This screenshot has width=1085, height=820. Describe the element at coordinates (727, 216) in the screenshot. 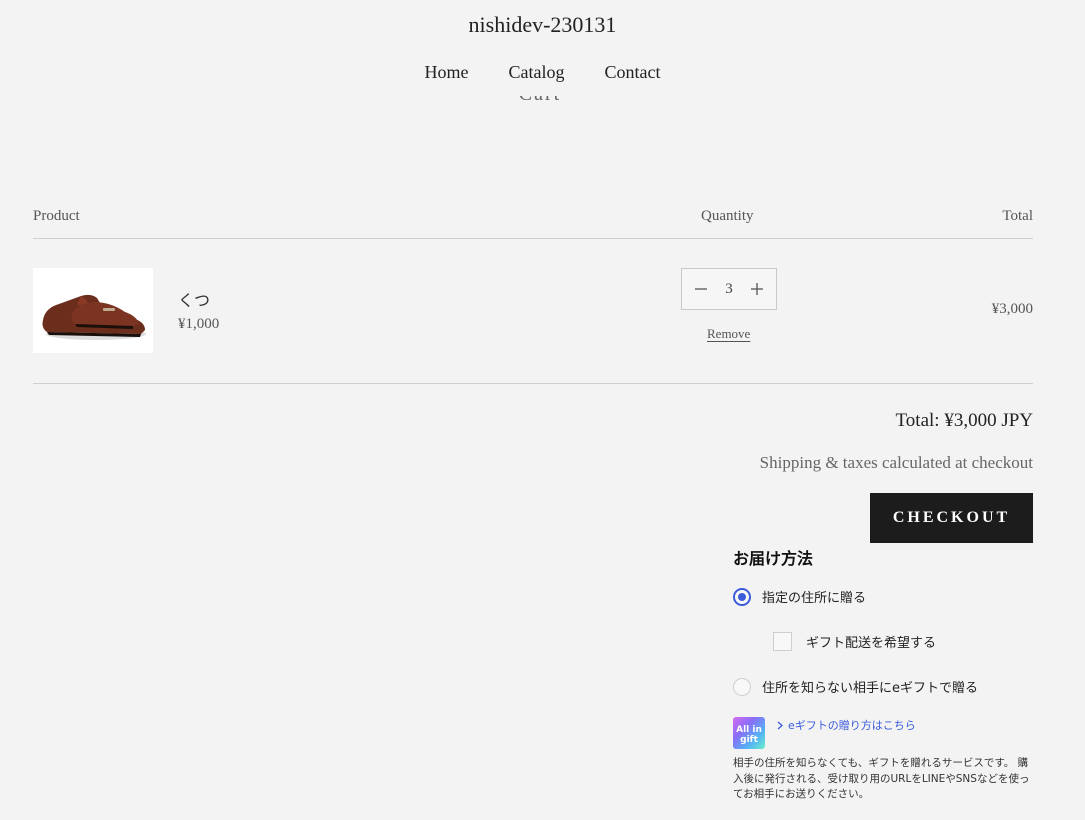

I see `column-quantity: Quantity` at that location.